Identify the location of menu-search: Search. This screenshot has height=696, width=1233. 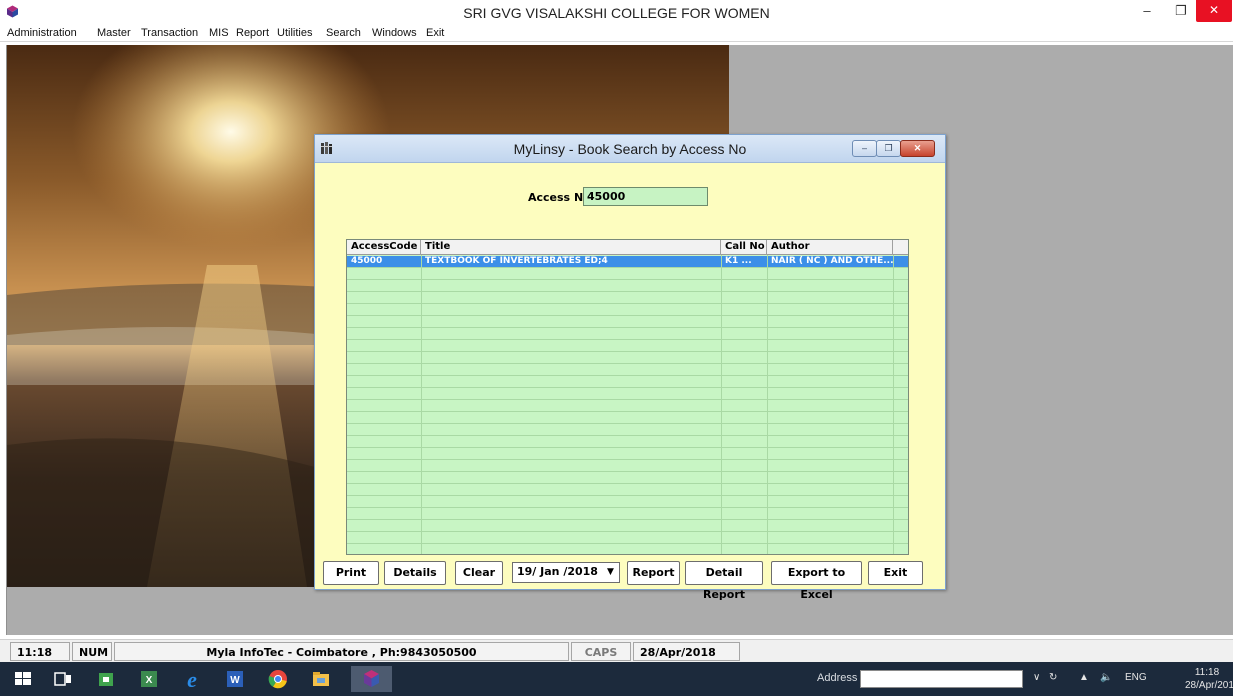
(343, 33).